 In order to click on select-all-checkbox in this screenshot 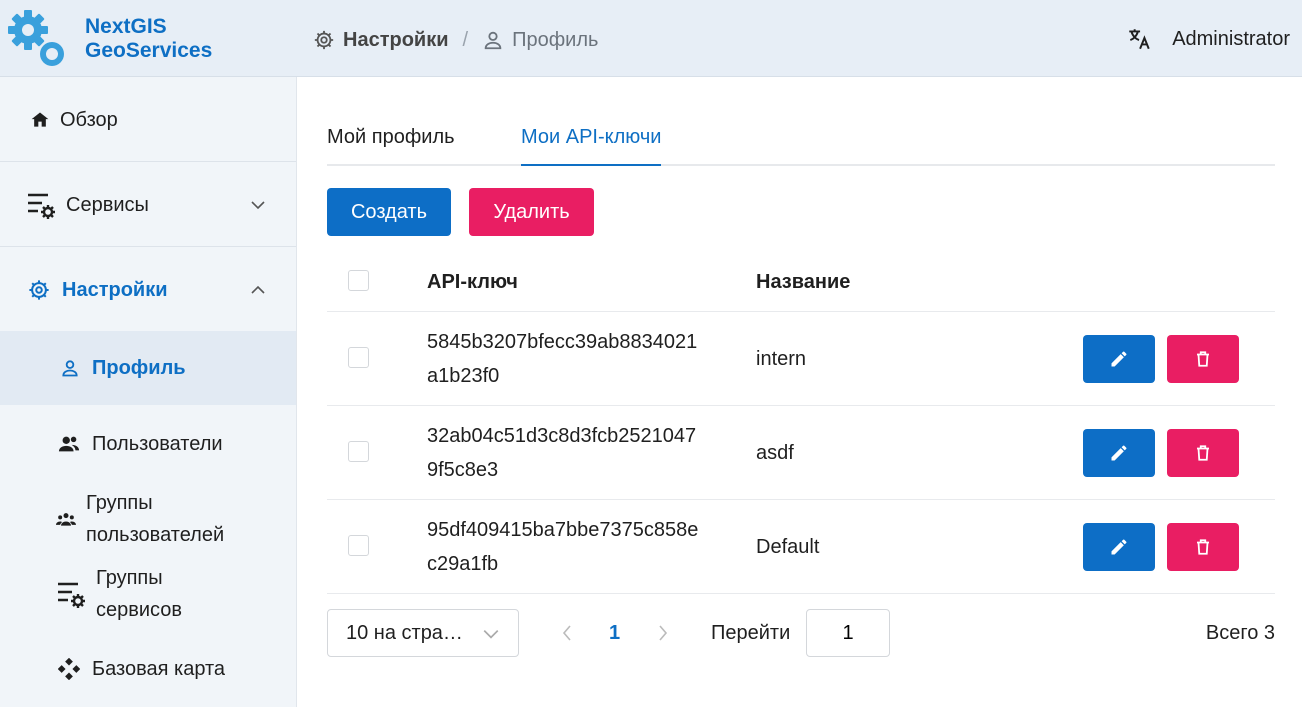, I will do `click(358, 280)`.